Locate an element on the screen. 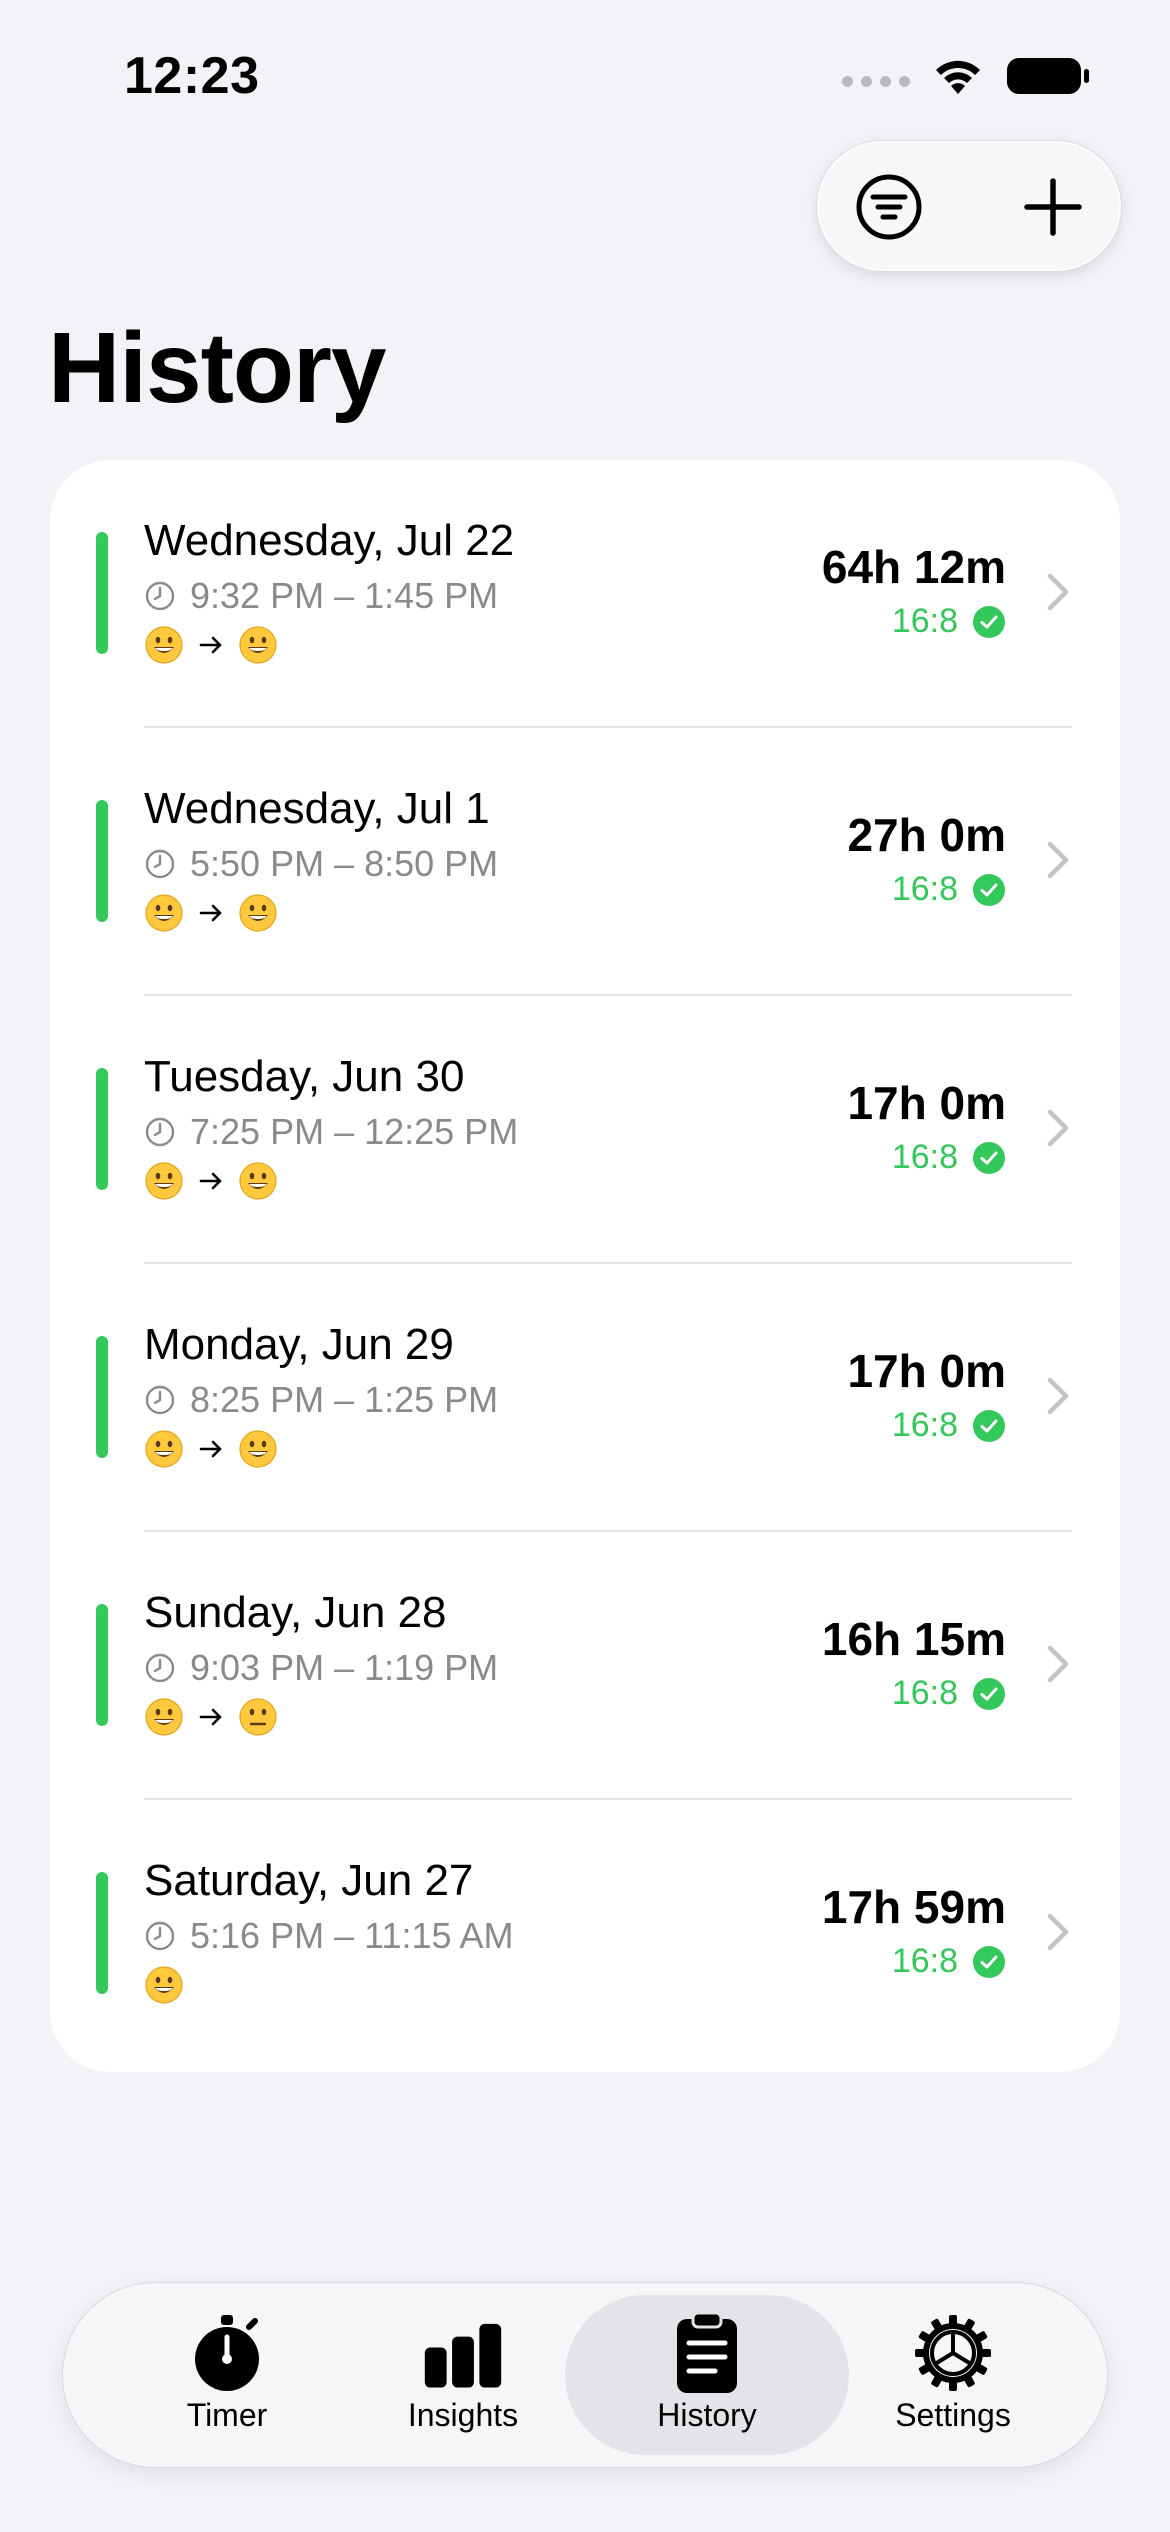 Image resolution: width=1170 pixels, height=2532 pixels. entry-time-row: 5:50 PM – 8:50 PM is located at coordinates (321, 864).